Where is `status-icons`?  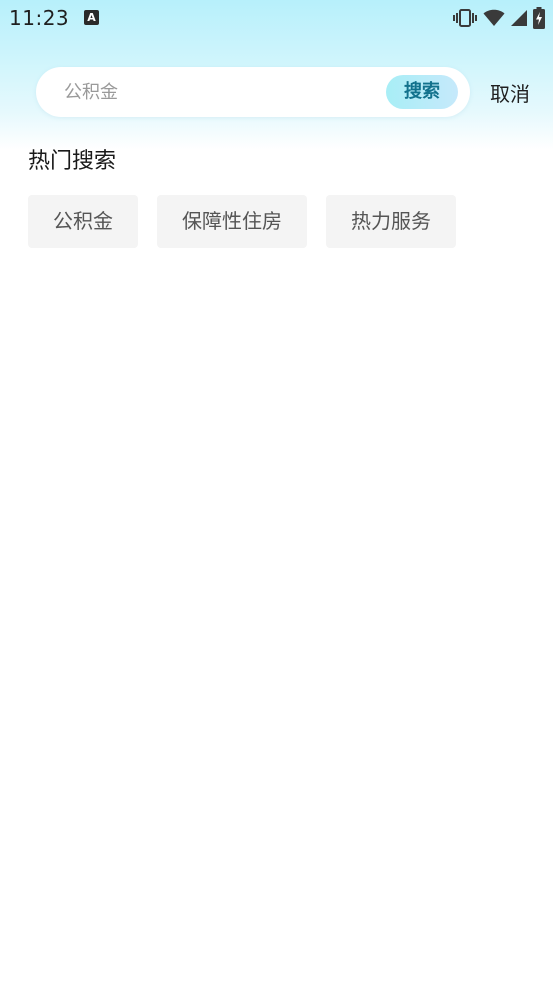
status-icons is located at coordinates (499, 18).